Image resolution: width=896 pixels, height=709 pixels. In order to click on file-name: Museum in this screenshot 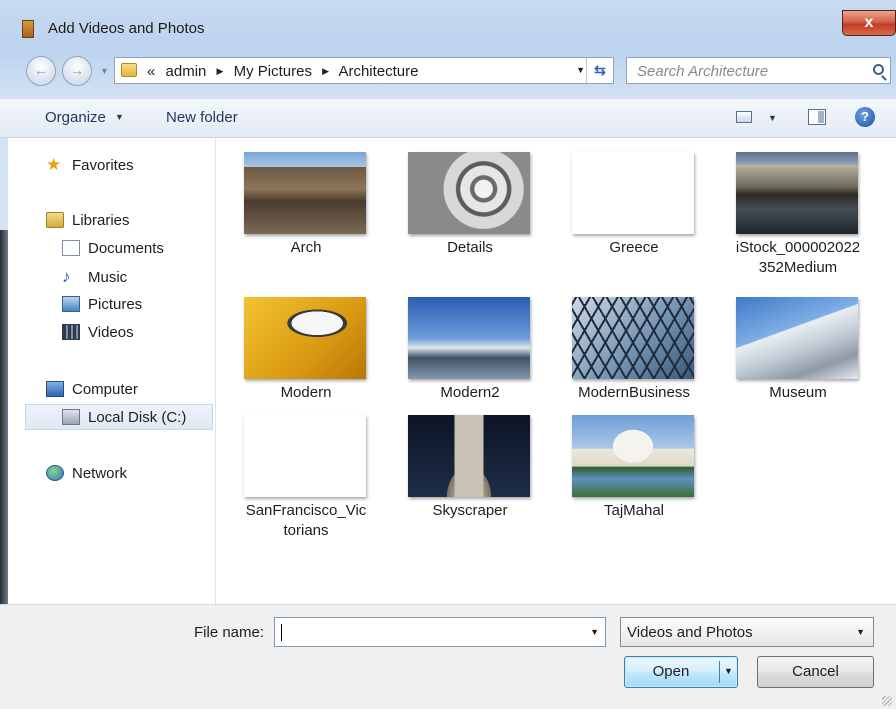, I will do `click(798, 392)`.